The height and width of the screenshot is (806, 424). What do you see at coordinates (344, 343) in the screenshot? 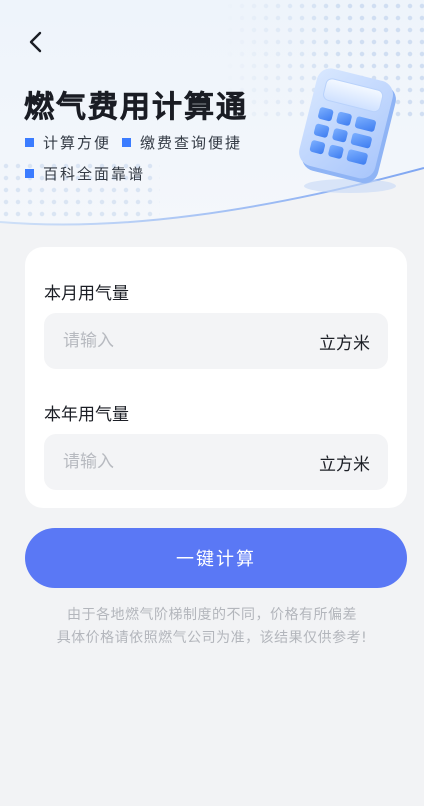
I see `monthly-usage-unit: 立方米` at bounding box center [344, 343].